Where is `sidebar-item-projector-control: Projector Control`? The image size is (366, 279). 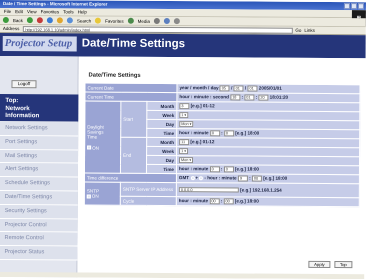
sidebar-item-projector-control: Projector Control is located at coordinates (39, 225).